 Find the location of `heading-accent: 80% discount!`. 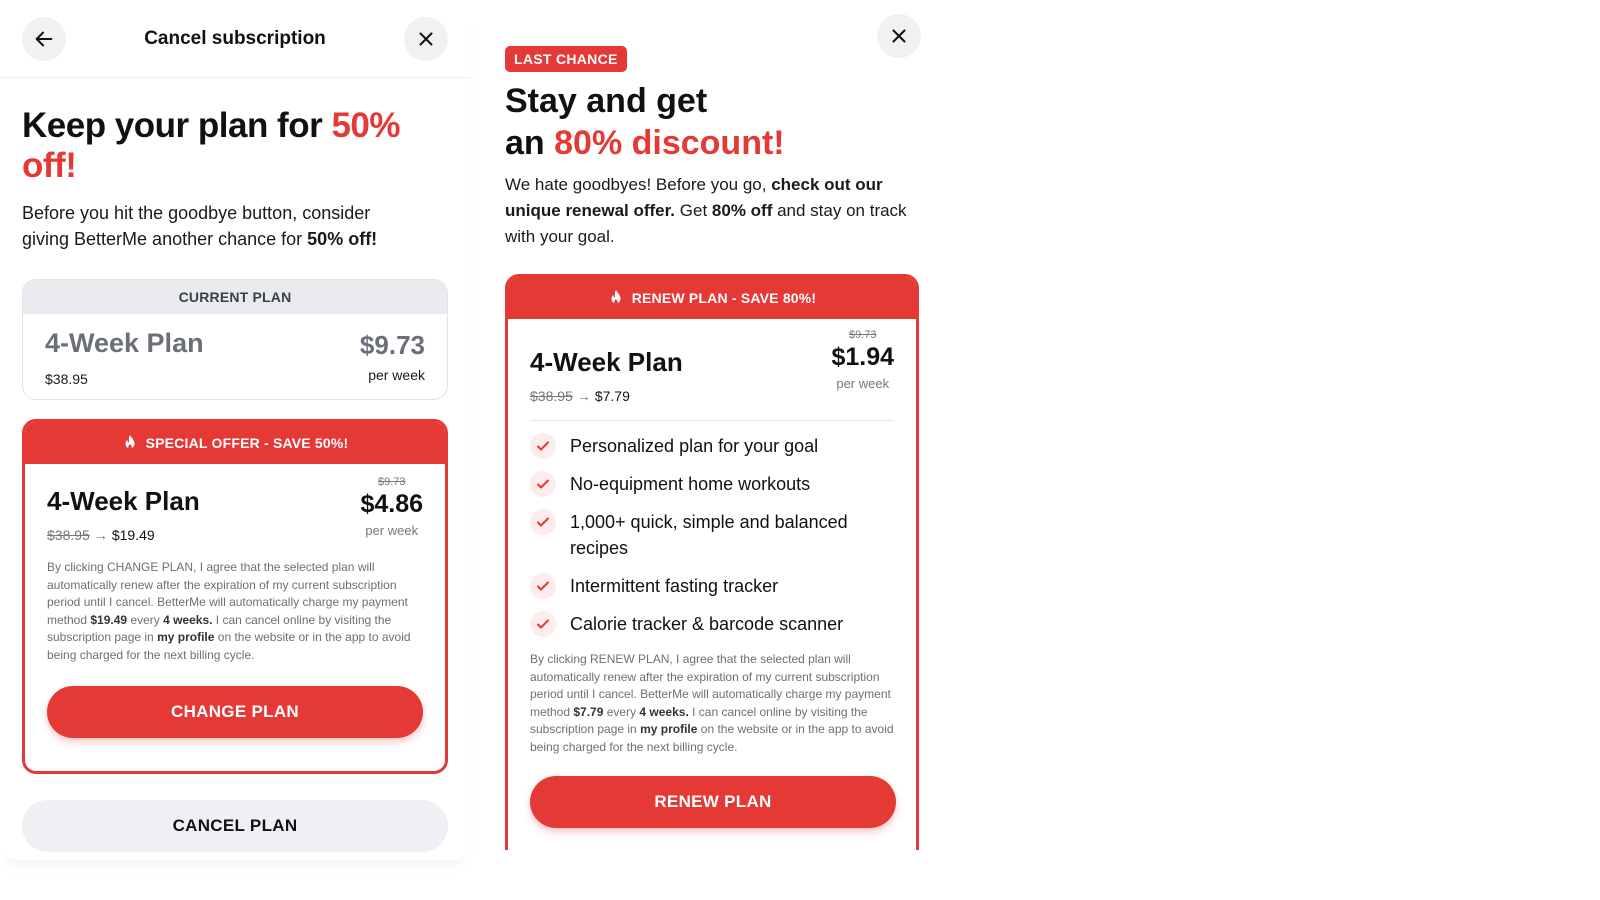

heading-accent: 80% discount! is located at coordinates (669, 143).